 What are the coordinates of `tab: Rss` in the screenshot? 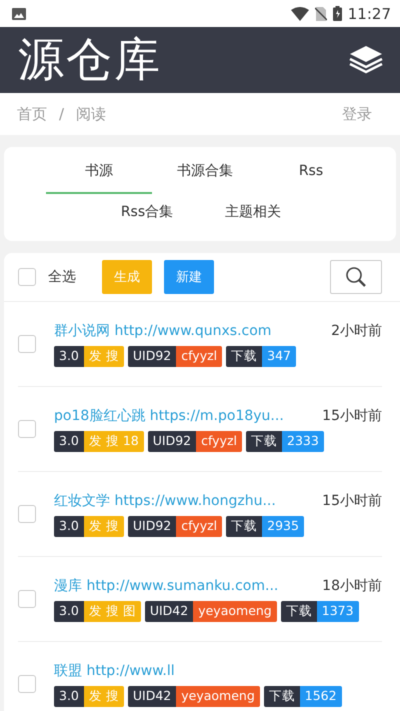 It's located at (311, 173).